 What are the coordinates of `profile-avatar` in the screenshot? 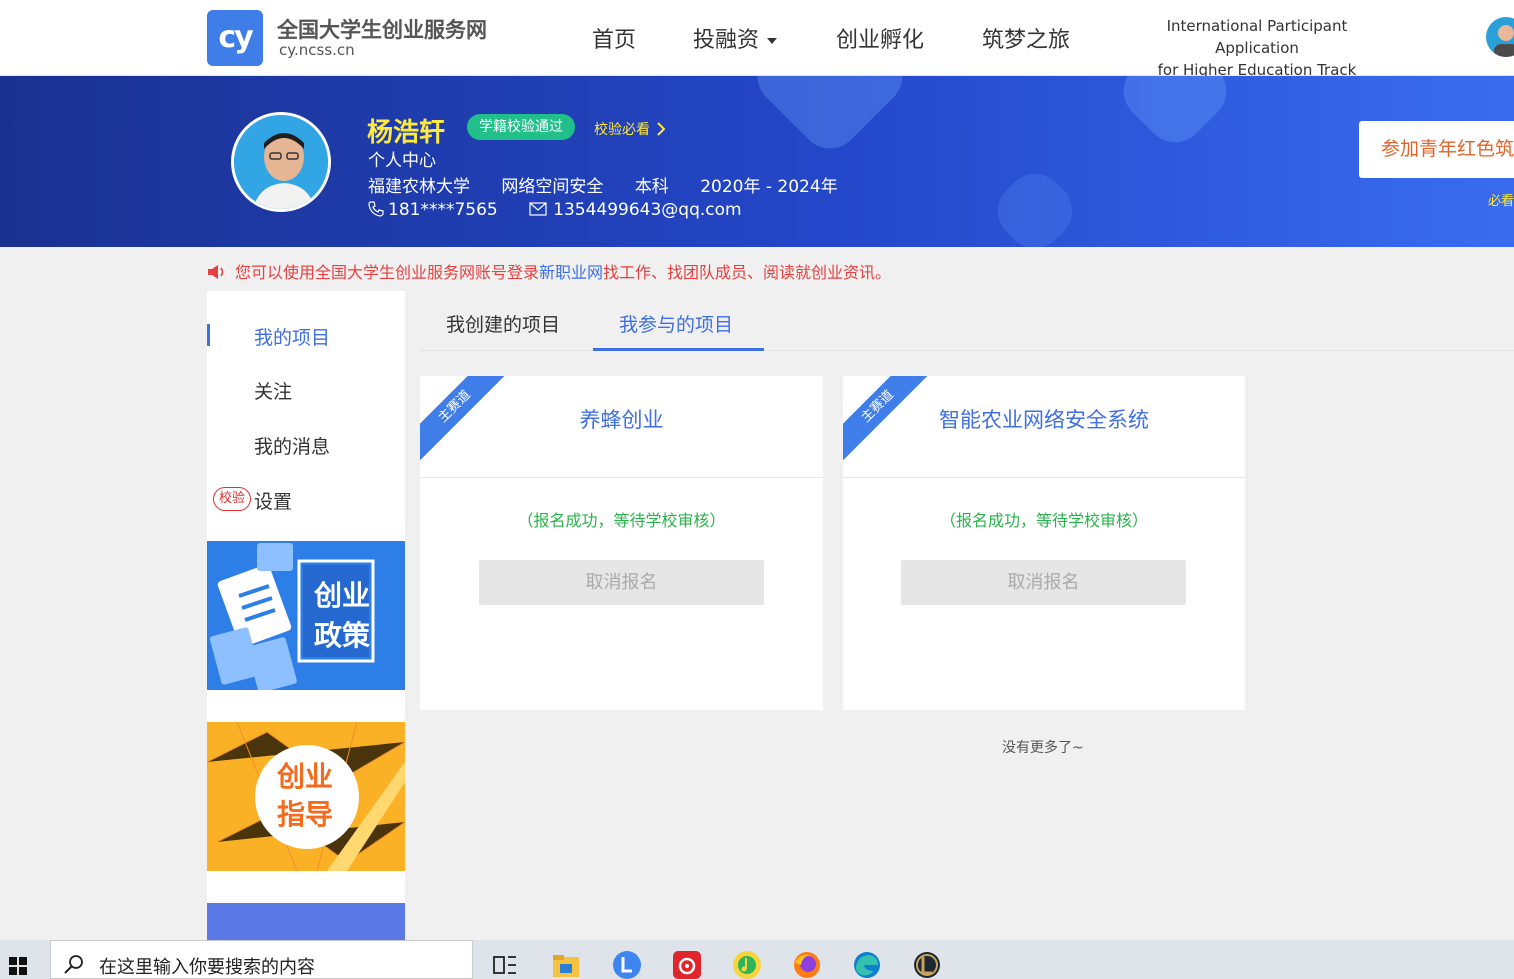 It's located at (281, 162).